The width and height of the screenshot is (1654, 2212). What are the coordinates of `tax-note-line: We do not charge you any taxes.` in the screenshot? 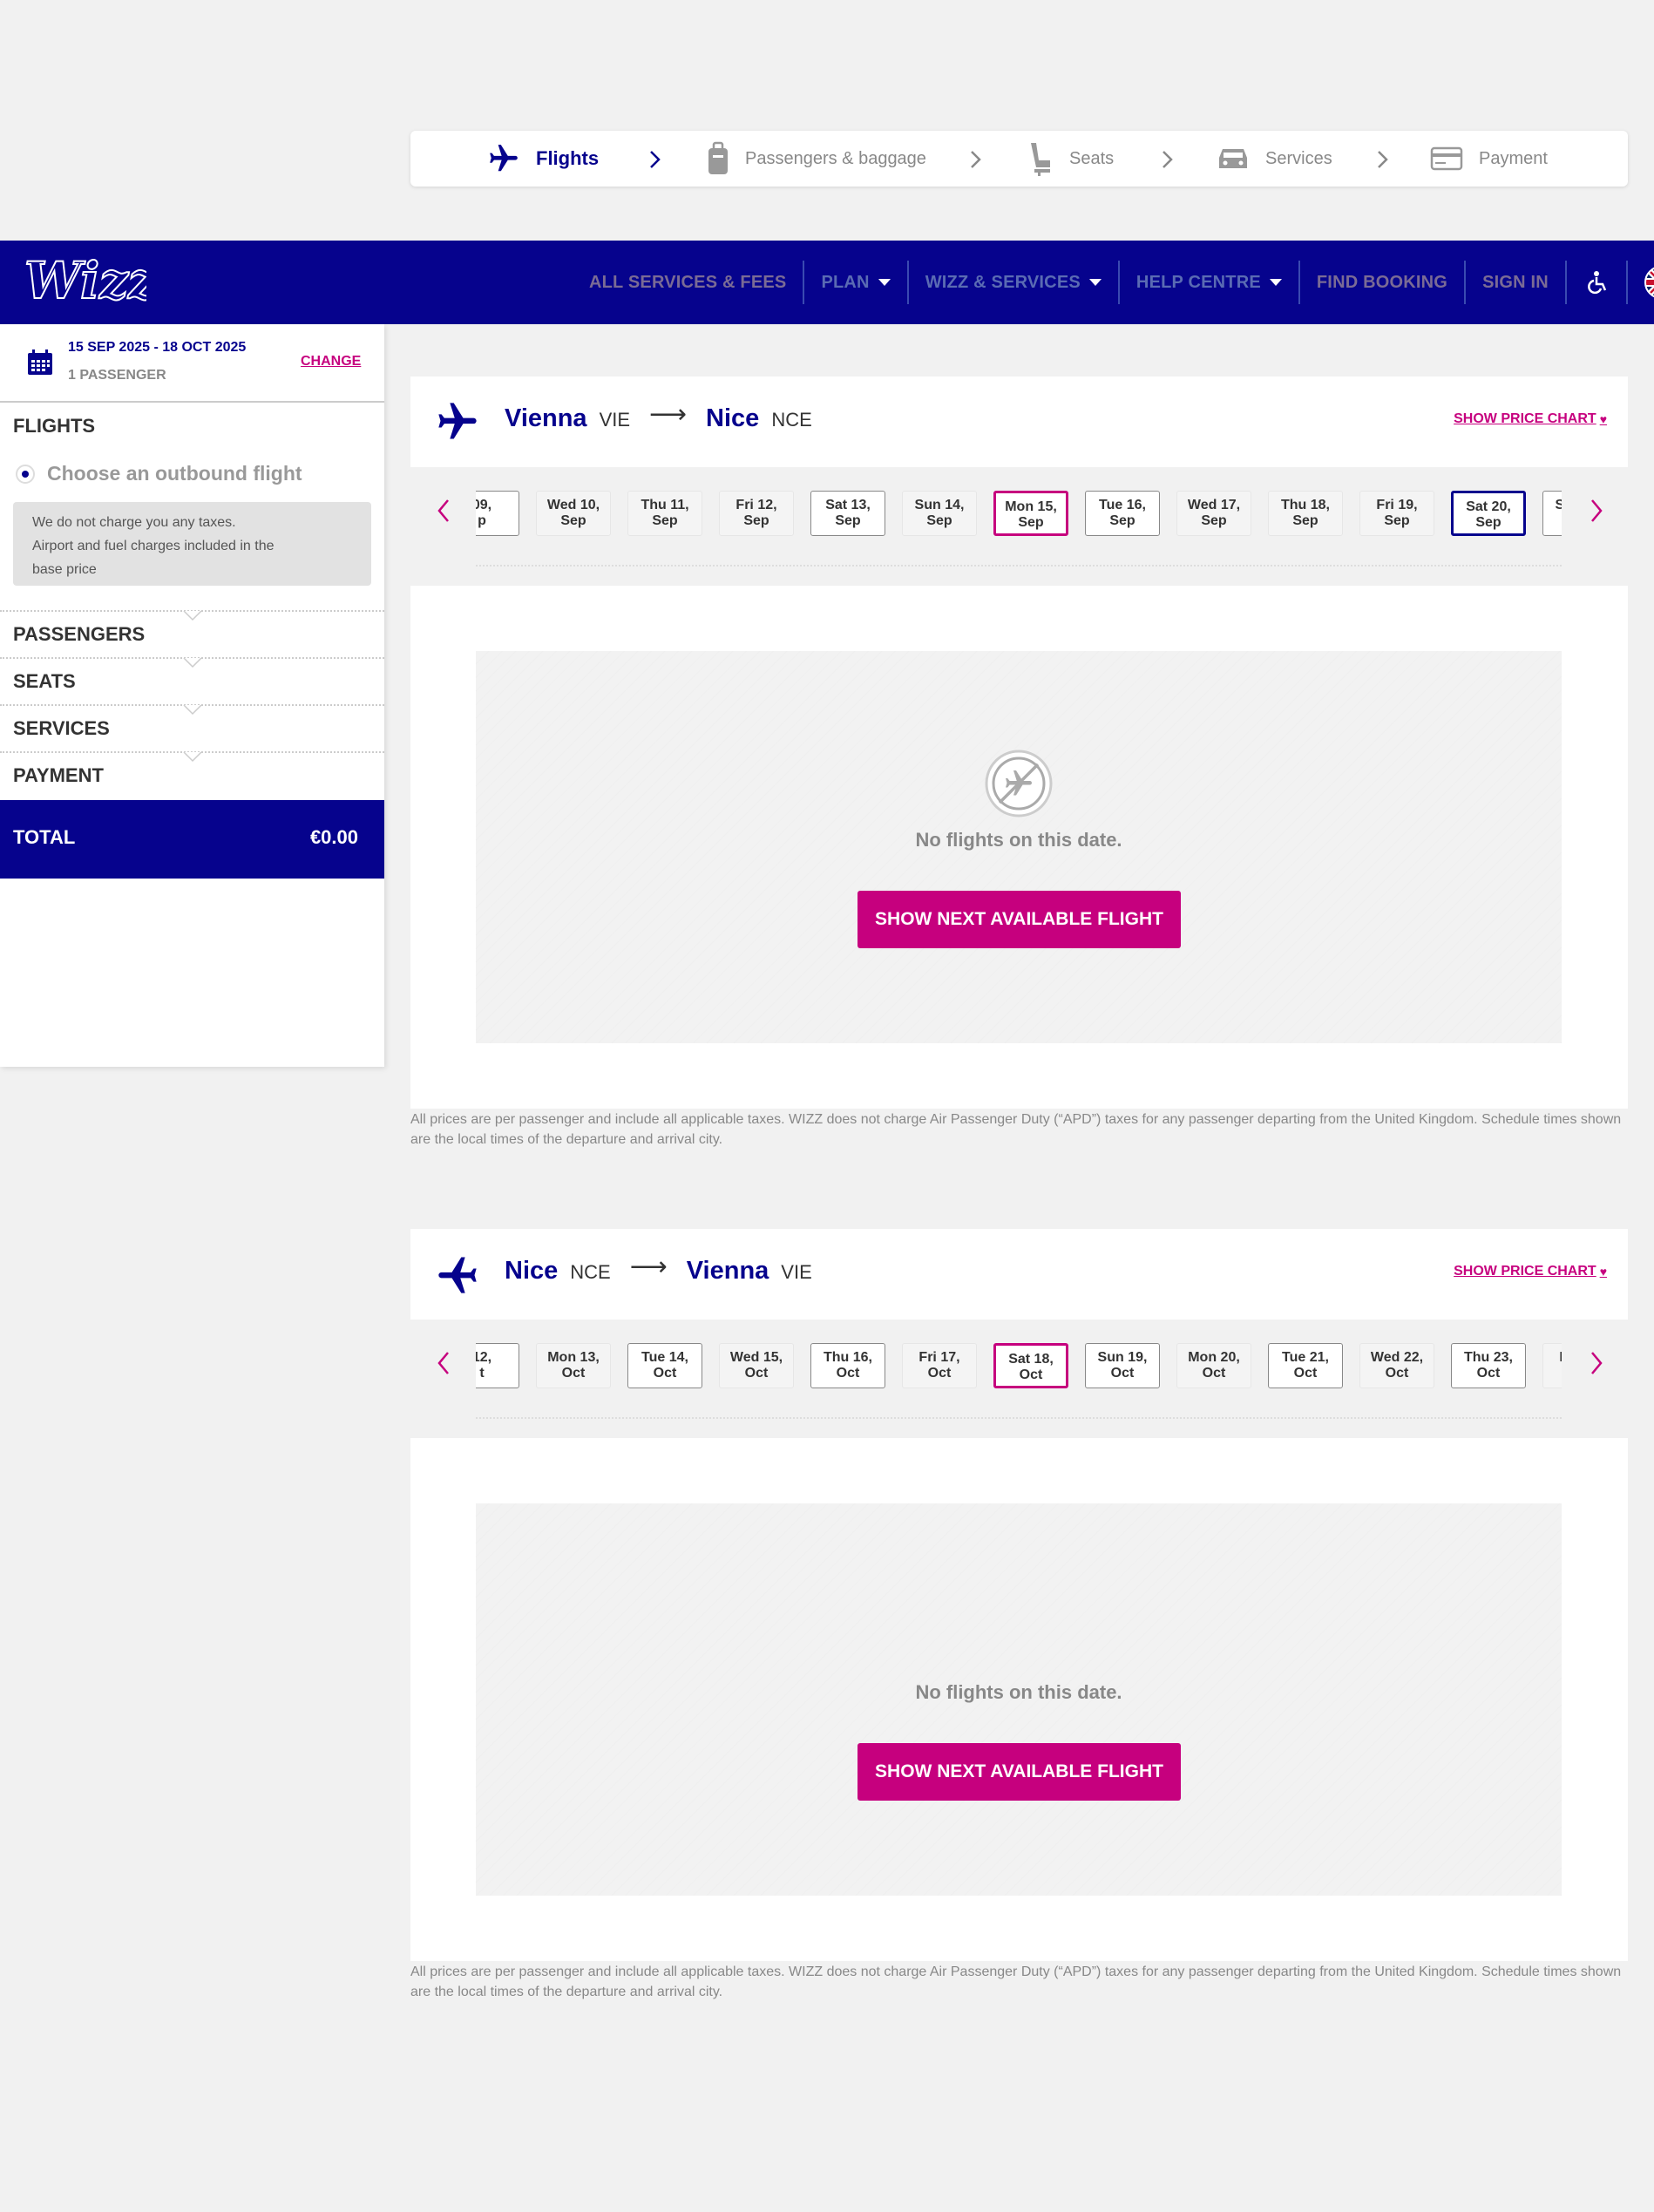 It's located at (134, 522).